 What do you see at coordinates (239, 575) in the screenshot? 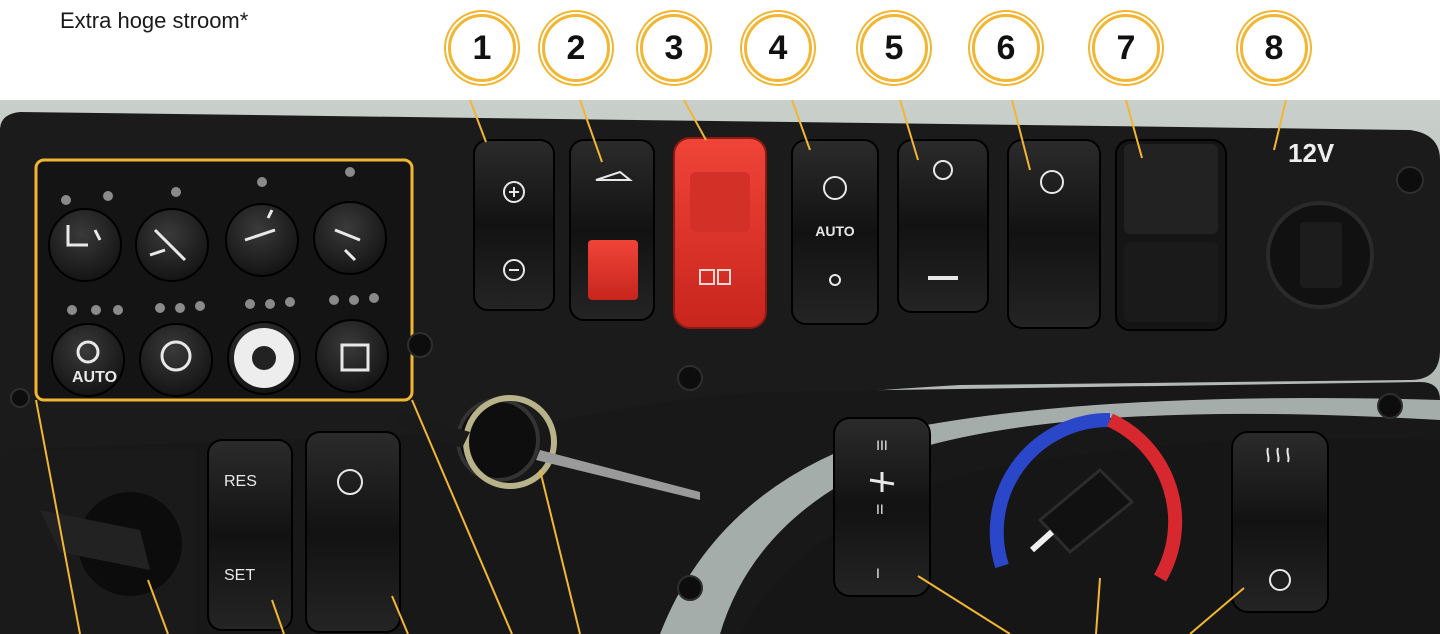
I see `set-label: SET` at bounding box center [239, 575].